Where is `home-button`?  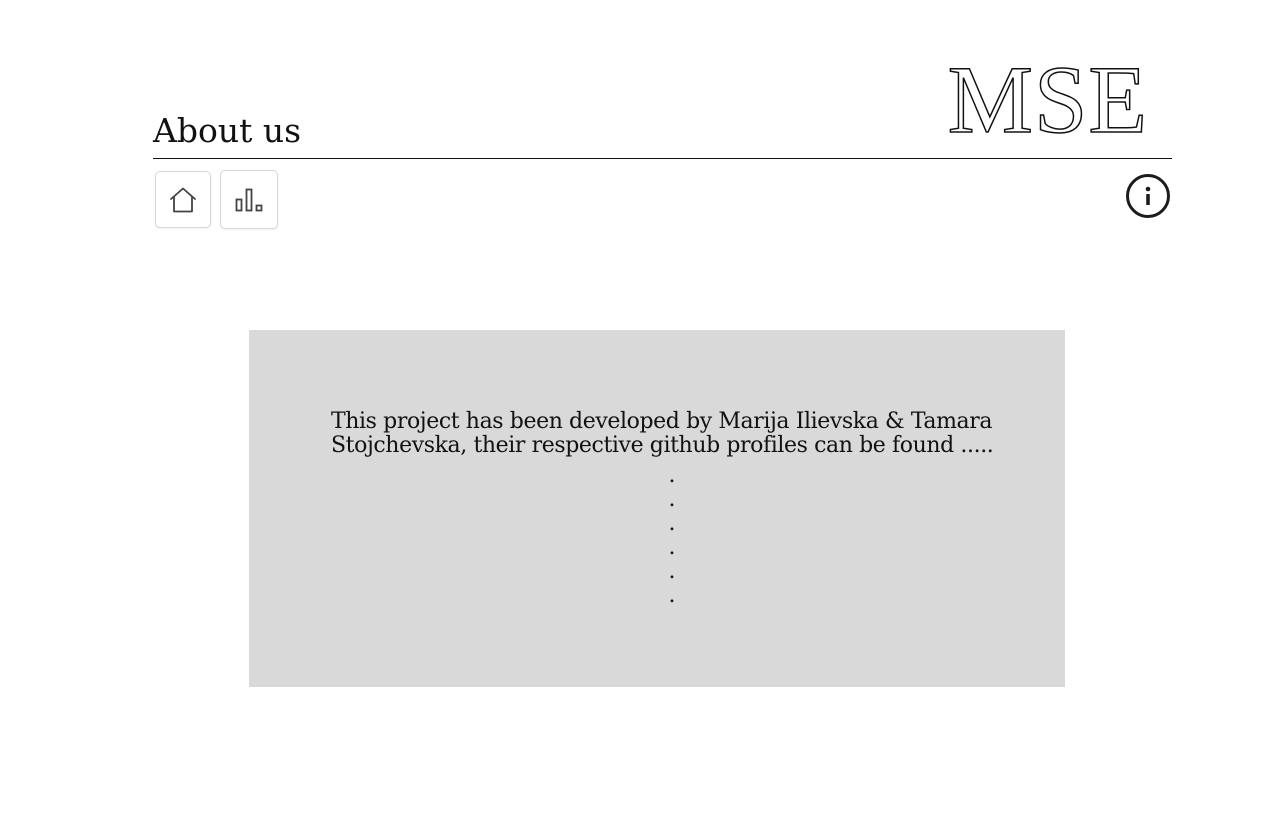 home-button is located at coordinates (183, 199).